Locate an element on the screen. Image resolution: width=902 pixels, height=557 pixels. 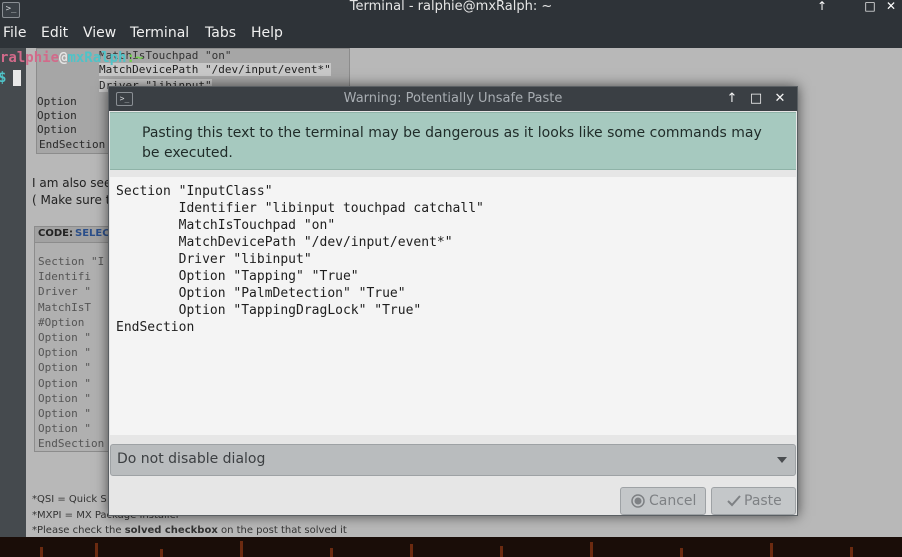
prompt-symbol: $ is located at coordinates (3, 78).